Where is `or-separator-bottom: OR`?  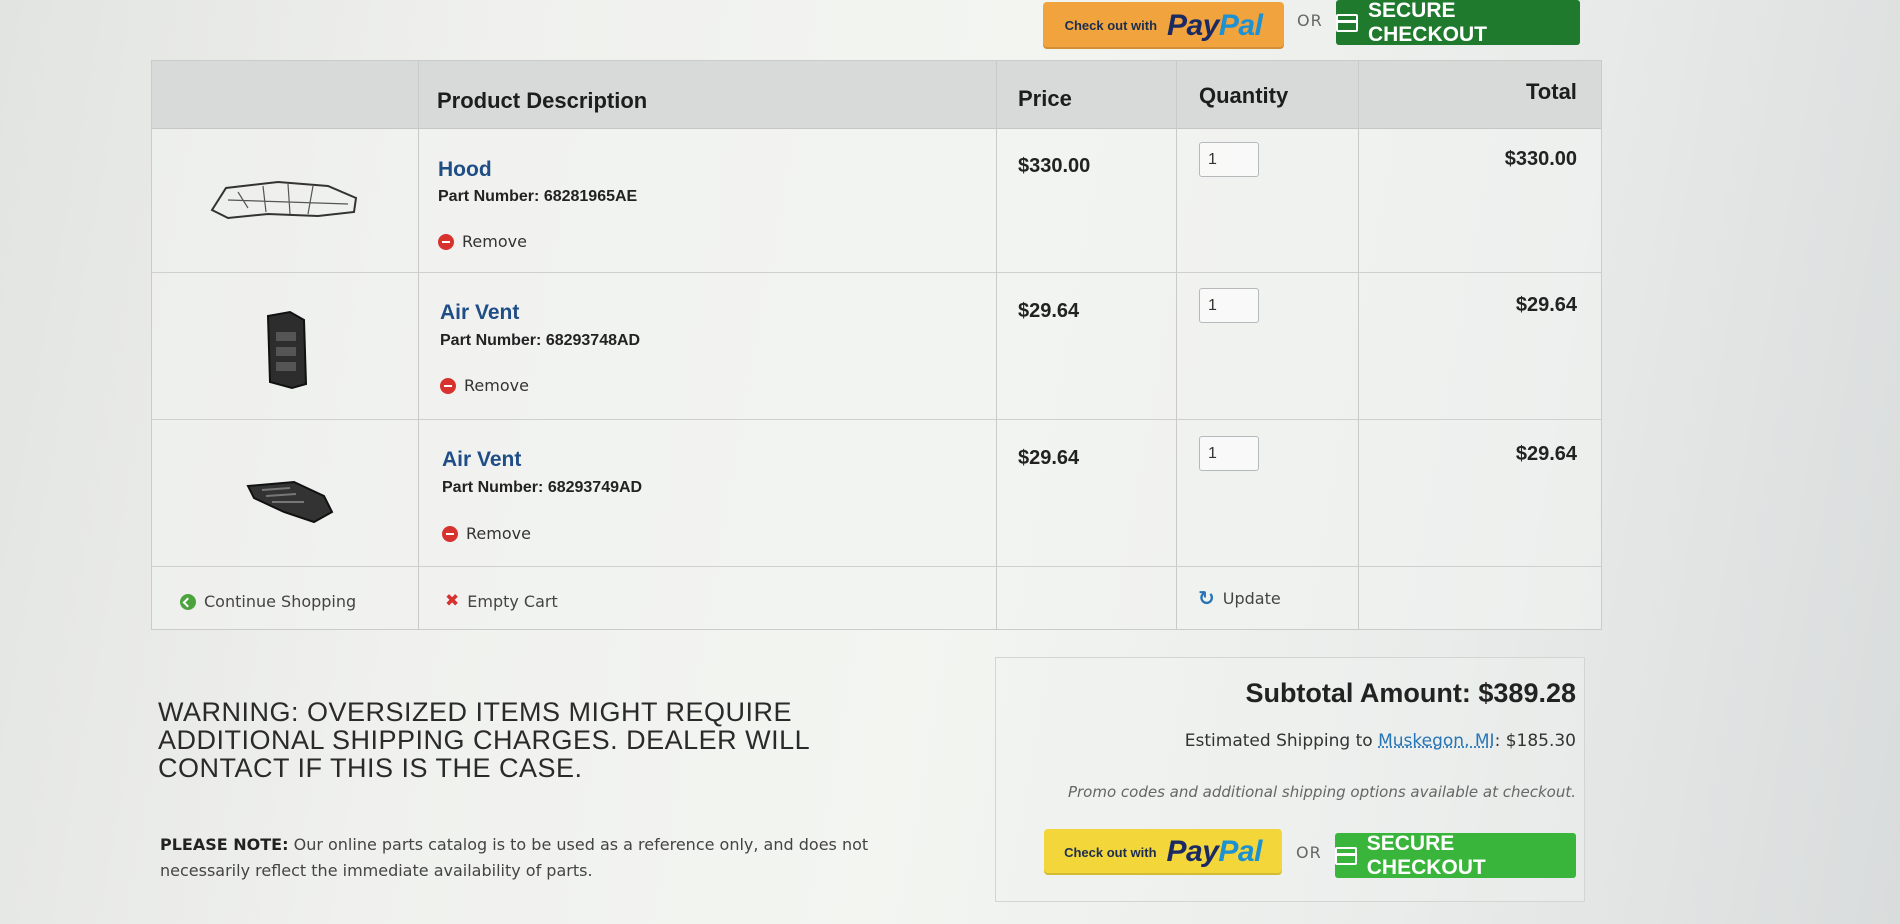
or-separator-bottom: OR is located at coordinates (1309, 852).